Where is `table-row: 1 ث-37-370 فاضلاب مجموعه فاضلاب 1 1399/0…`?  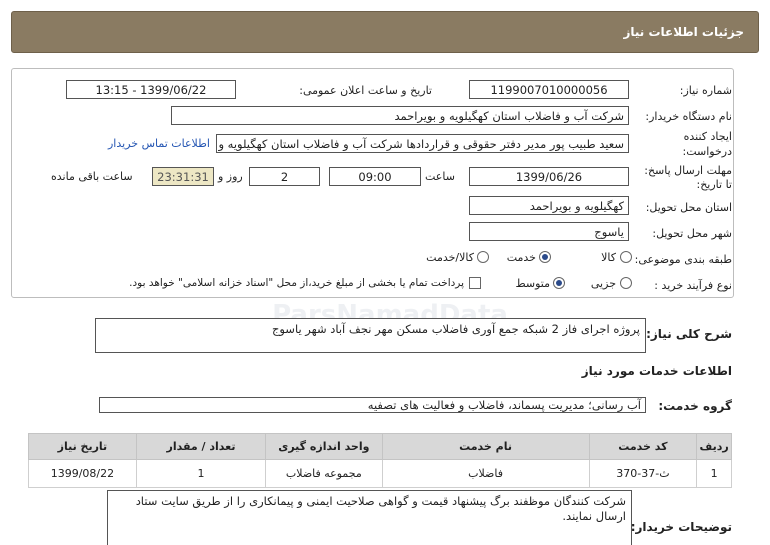
table-row: 1 ث-37-370 فاضلاب مجموعه فاضلاب 1 1399/0… is located at coordinates (380, 473).